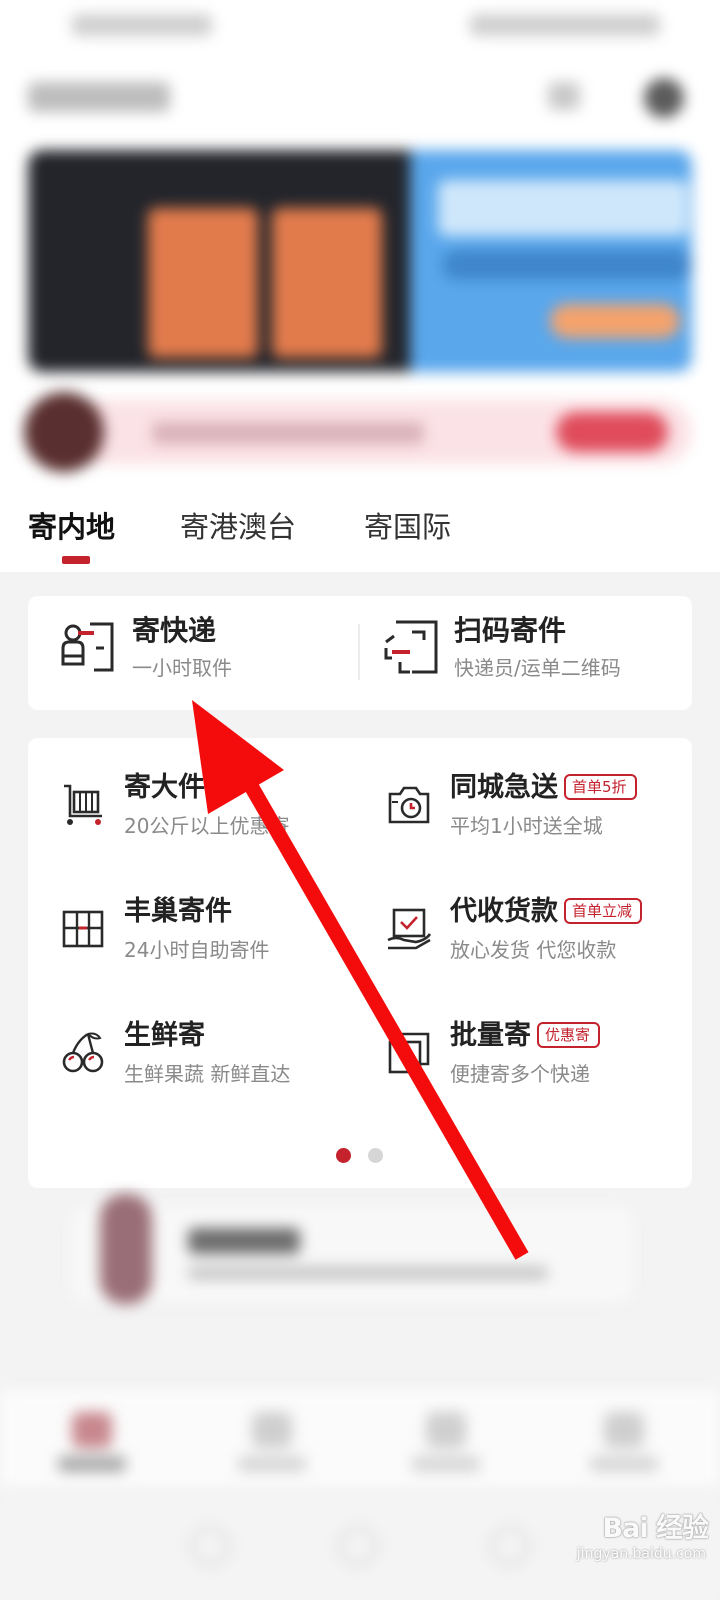 The height and width of the screenshot is (1600, 720). Describe the element at coordinates (537, 668) in the screenshot. I see `service-subtitle: 快递员/运单二维码` at that location.